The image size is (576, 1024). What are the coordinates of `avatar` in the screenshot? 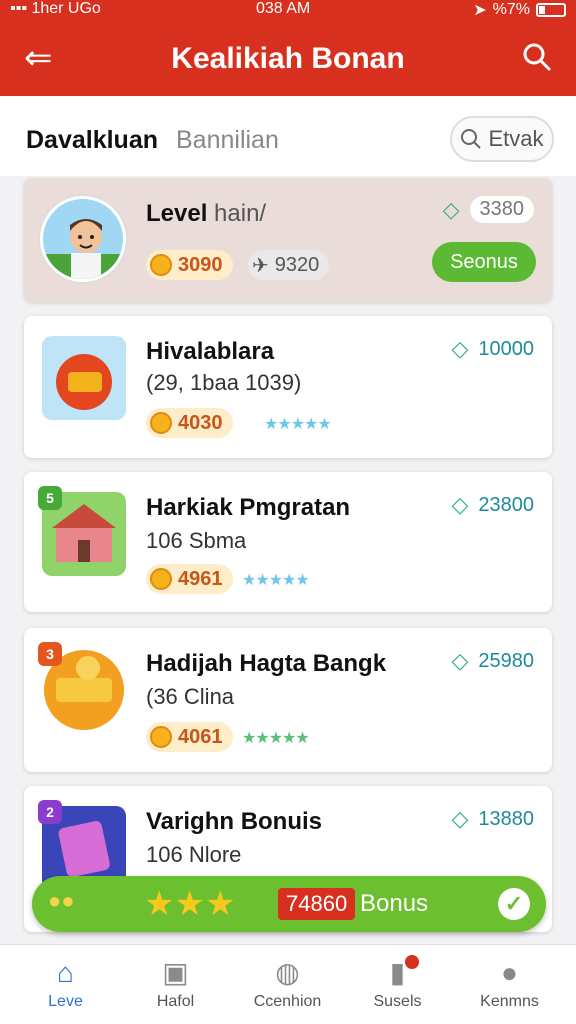 It's located at (83, 239).